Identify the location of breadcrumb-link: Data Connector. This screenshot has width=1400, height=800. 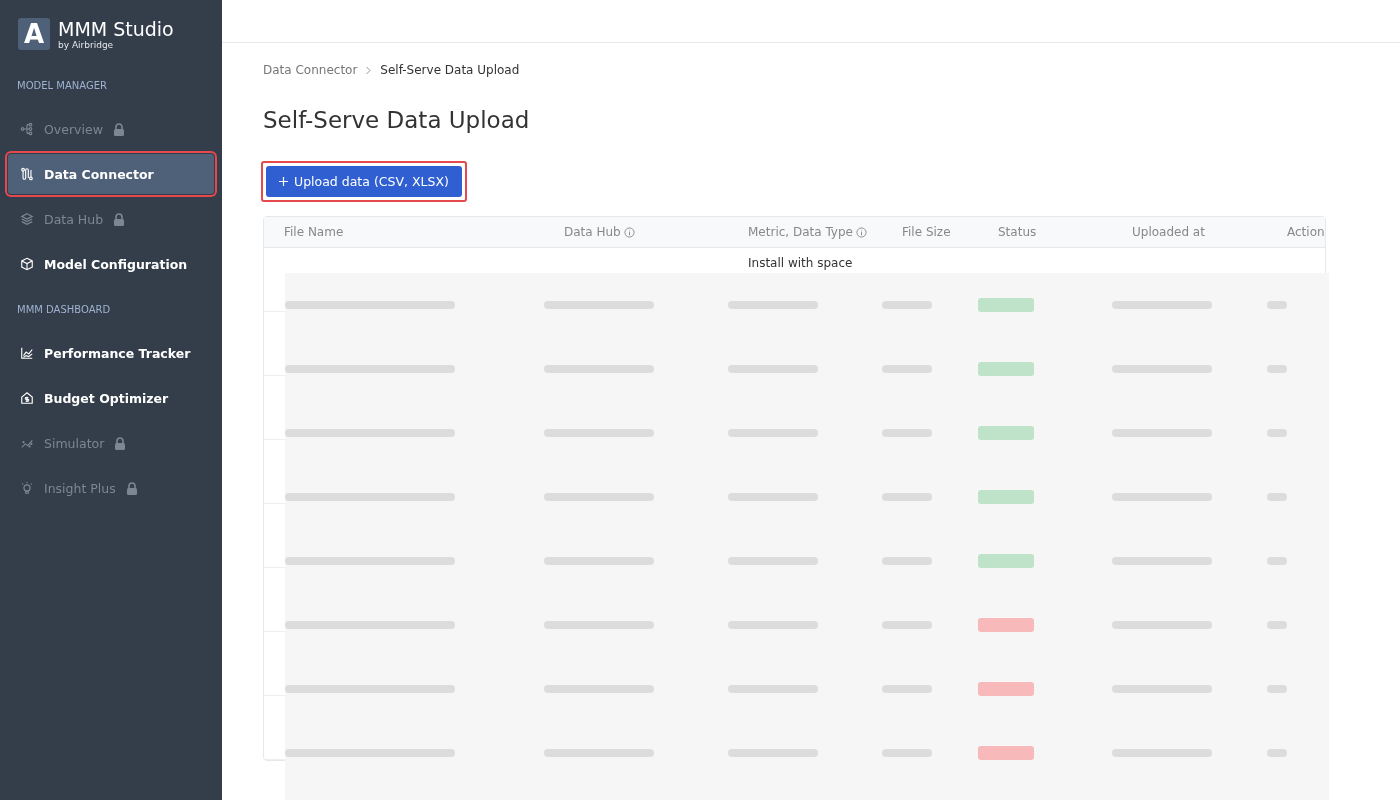
(310, 70).